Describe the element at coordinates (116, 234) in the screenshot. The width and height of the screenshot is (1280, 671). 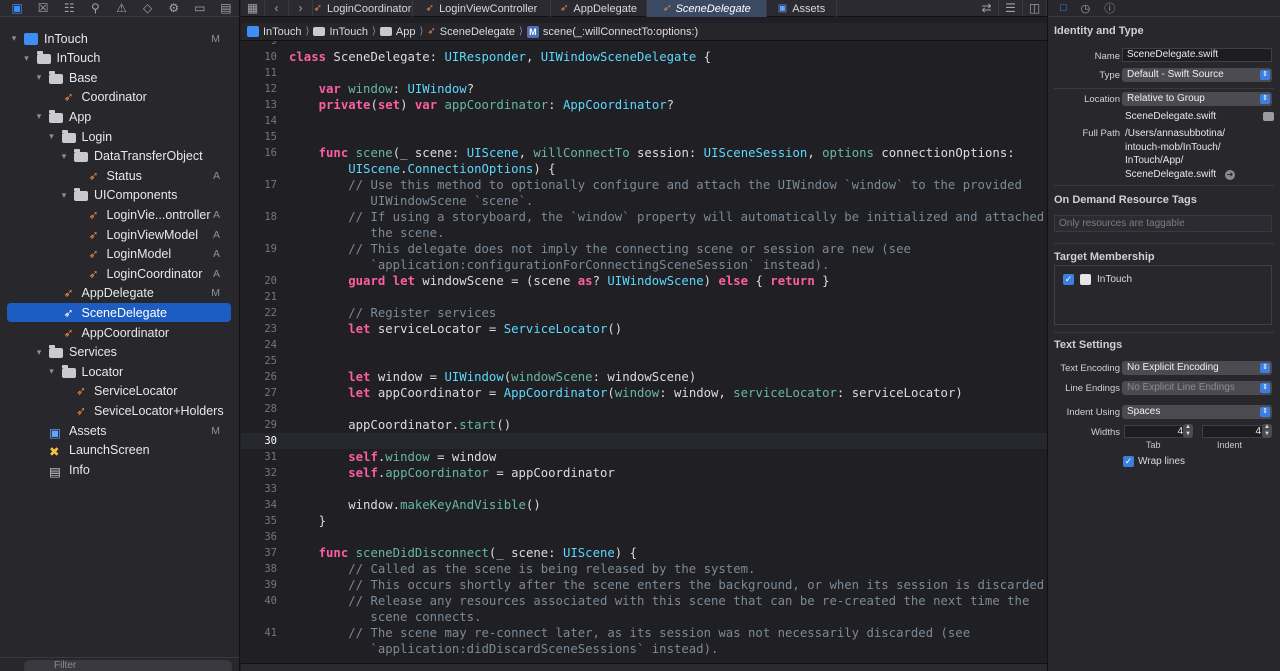
I see `tree-item: ➶ LoginViewModel A` at that location.